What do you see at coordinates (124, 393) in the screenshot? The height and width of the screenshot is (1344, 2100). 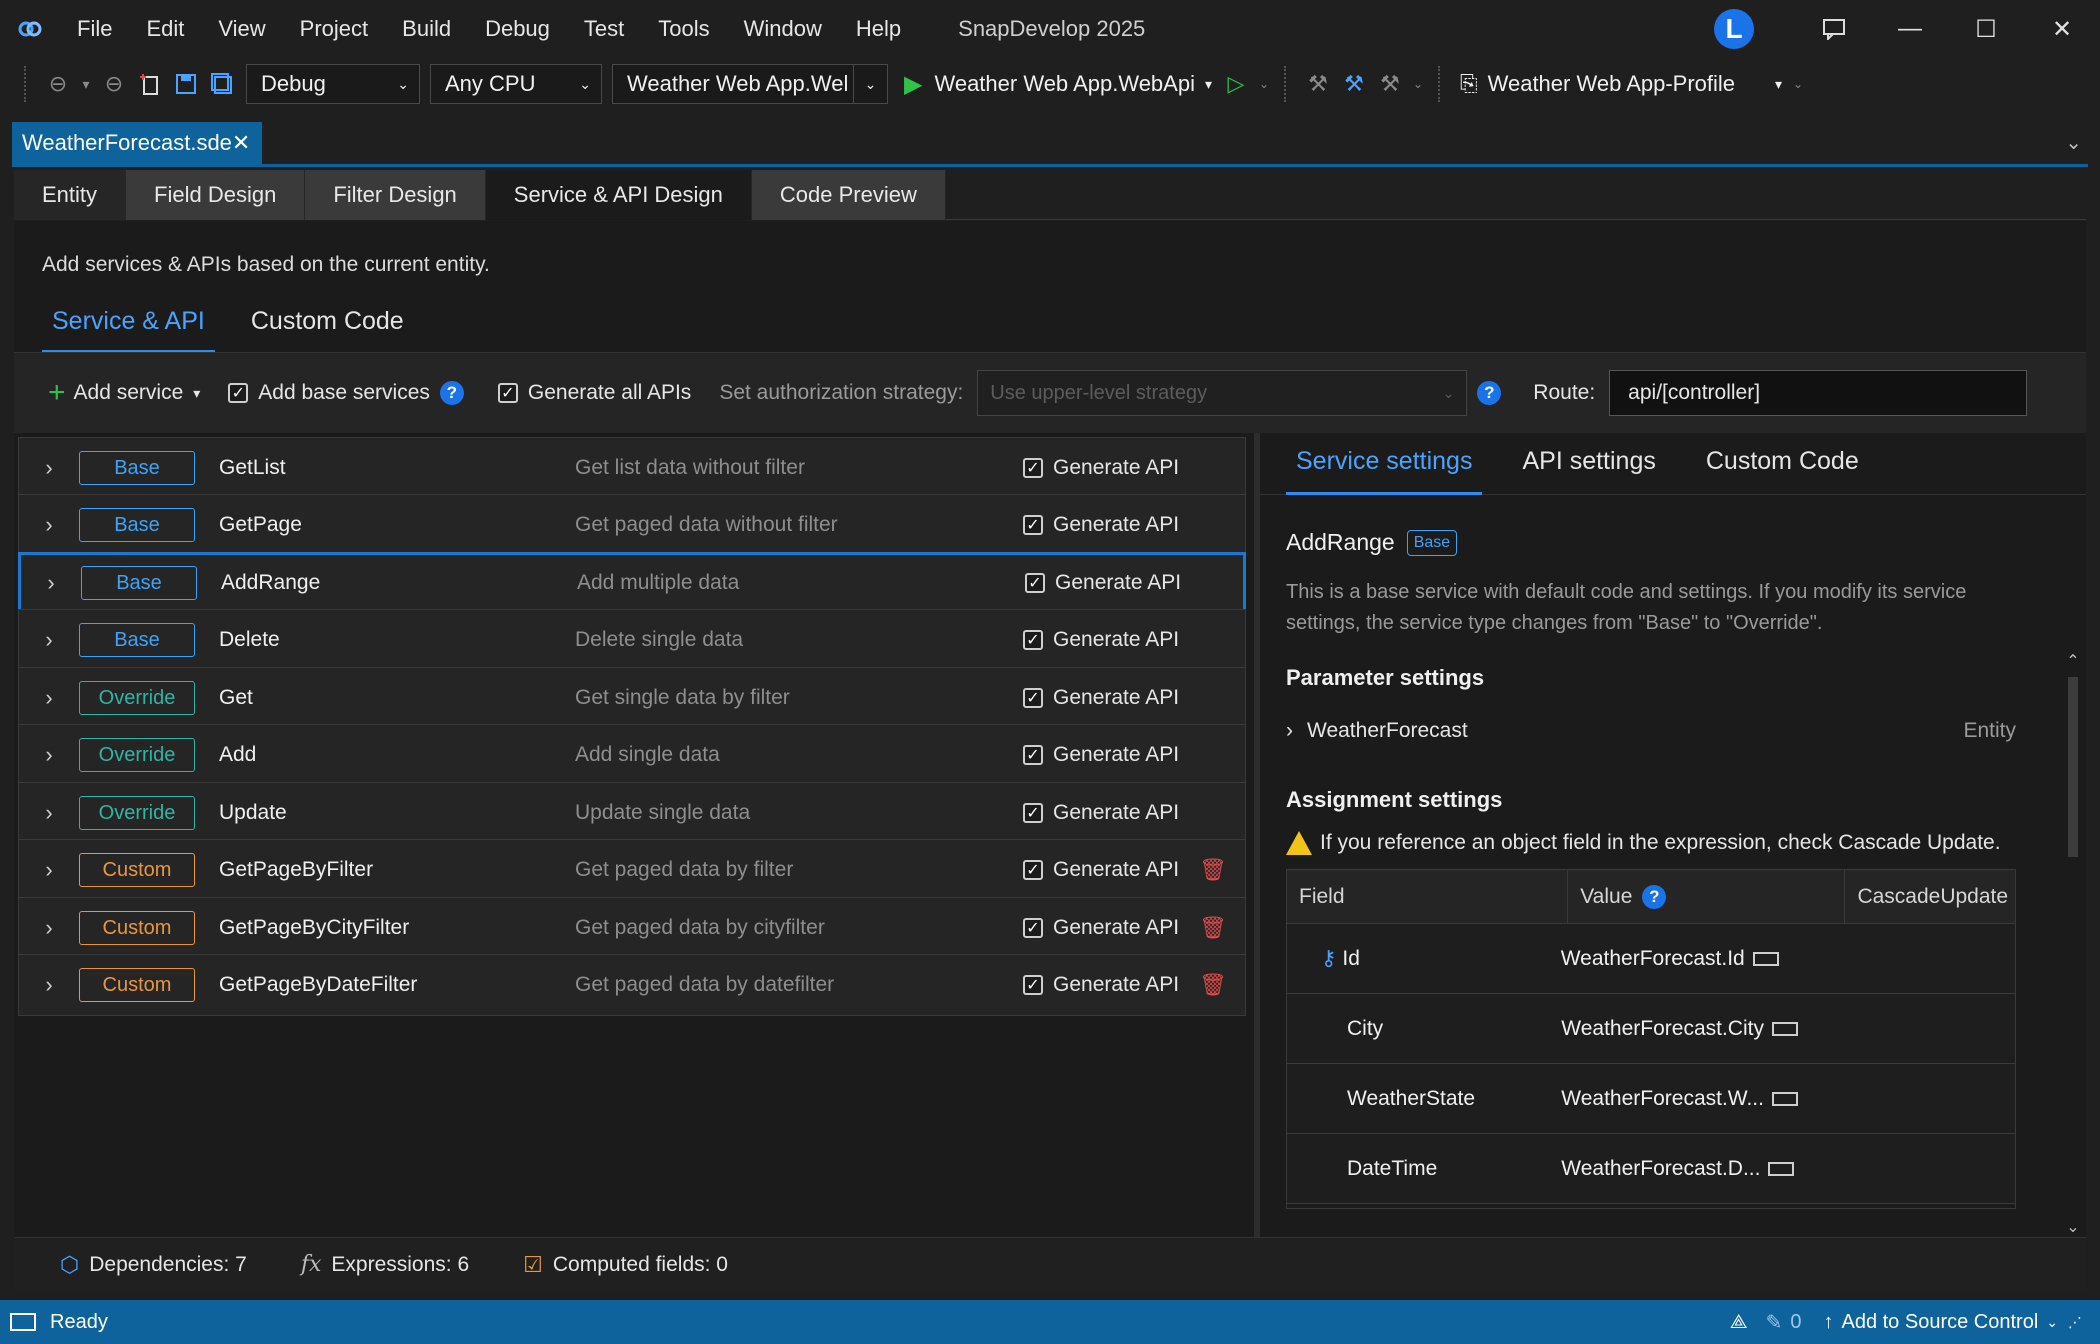 I see `add-service-button: + Add service ▾` at bounding box center [124, 393].